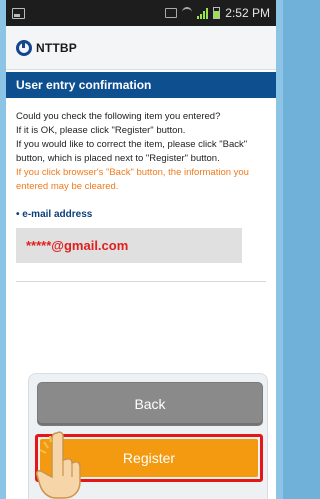  What do you see at coordinates (77, 245) in the screenshot?
I see `email-value: *****@gmail.com` at bounding box center [77, 245].